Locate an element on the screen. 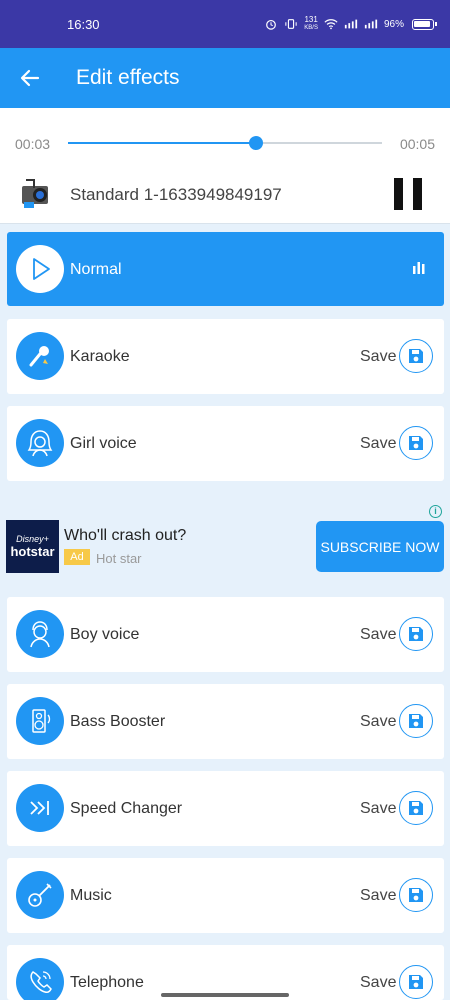 This screenshot has height=1000, width=450. app-bar: Edit effects is located at coordinates (225, 78).